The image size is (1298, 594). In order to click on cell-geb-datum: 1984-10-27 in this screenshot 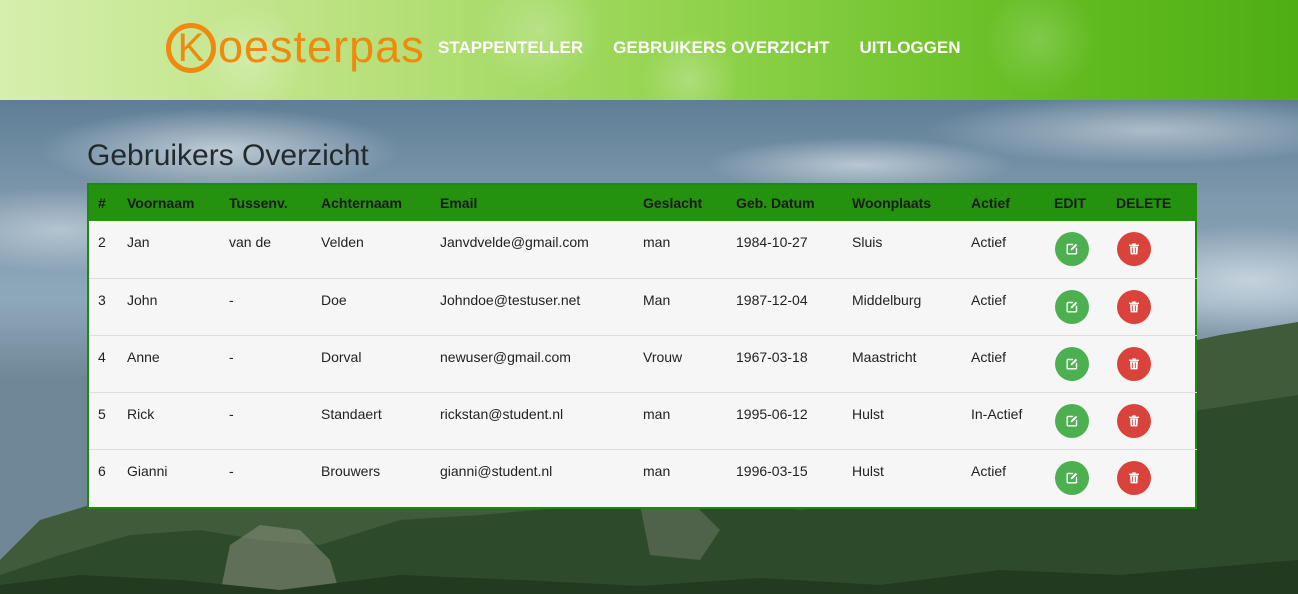, I will do `click(772, 242)`.